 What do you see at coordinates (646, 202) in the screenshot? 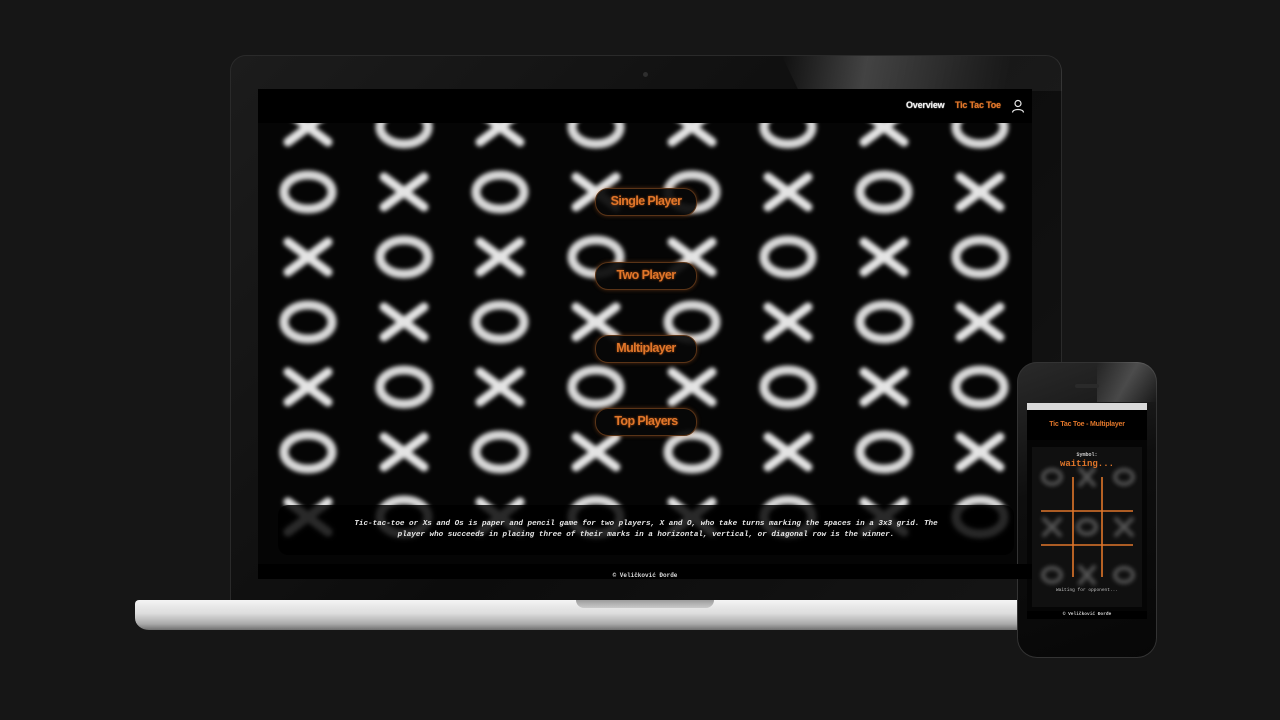
I see `single-player-button: Single Player` at bounding box center [646, 202].